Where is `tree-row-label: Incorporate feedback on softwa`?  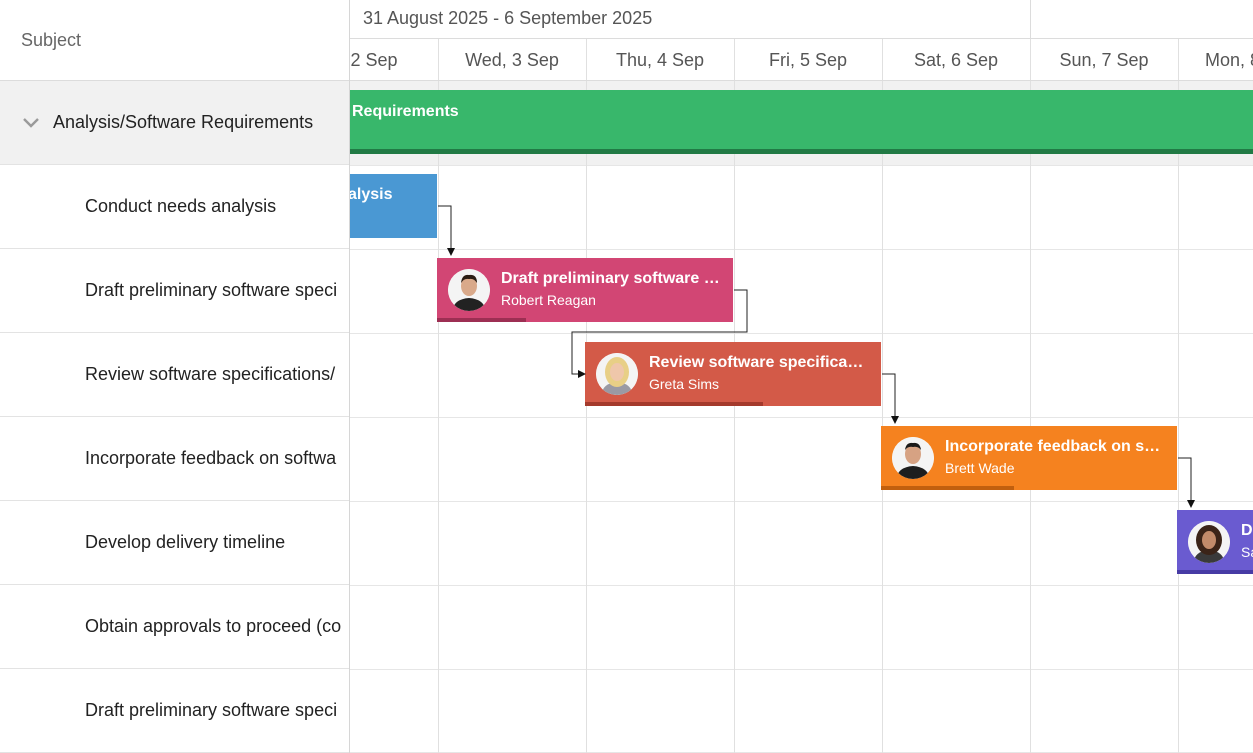
tree-row-label: Incorporate feedback on softwa is located at coordinates (211, 458).